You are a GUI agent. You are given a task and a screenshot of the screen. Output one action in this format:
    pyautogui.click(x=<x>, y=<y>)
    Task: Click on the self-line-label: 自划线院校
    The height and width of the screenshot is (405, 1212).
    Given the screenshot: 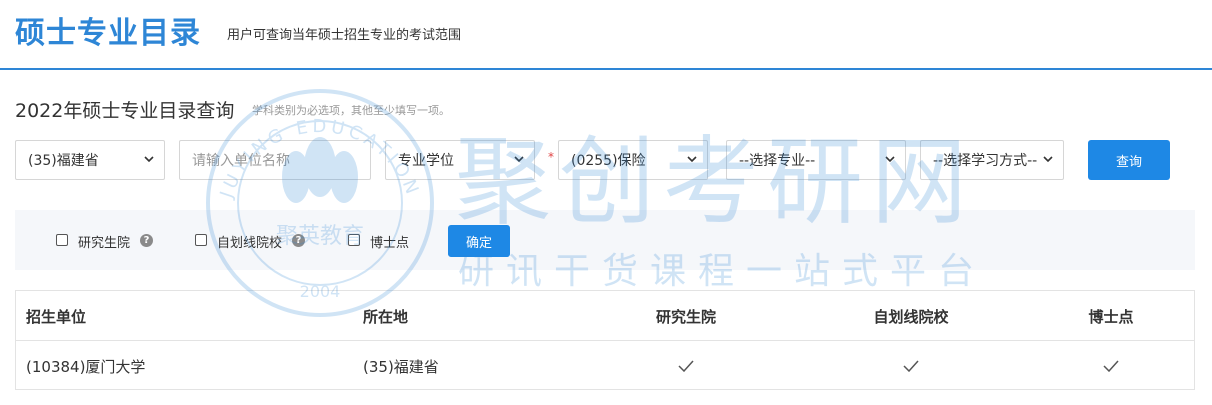 What is the action you would take?
    pyautogui.click(x=250, y=243)
    